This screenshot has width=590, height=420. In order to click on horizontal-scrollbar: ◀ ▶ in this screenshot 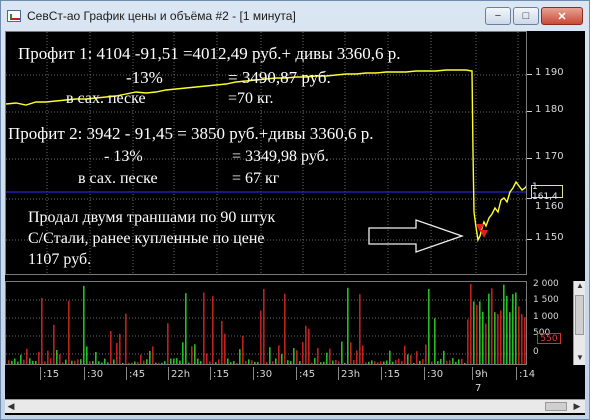, I will do `click(295, 406)`.